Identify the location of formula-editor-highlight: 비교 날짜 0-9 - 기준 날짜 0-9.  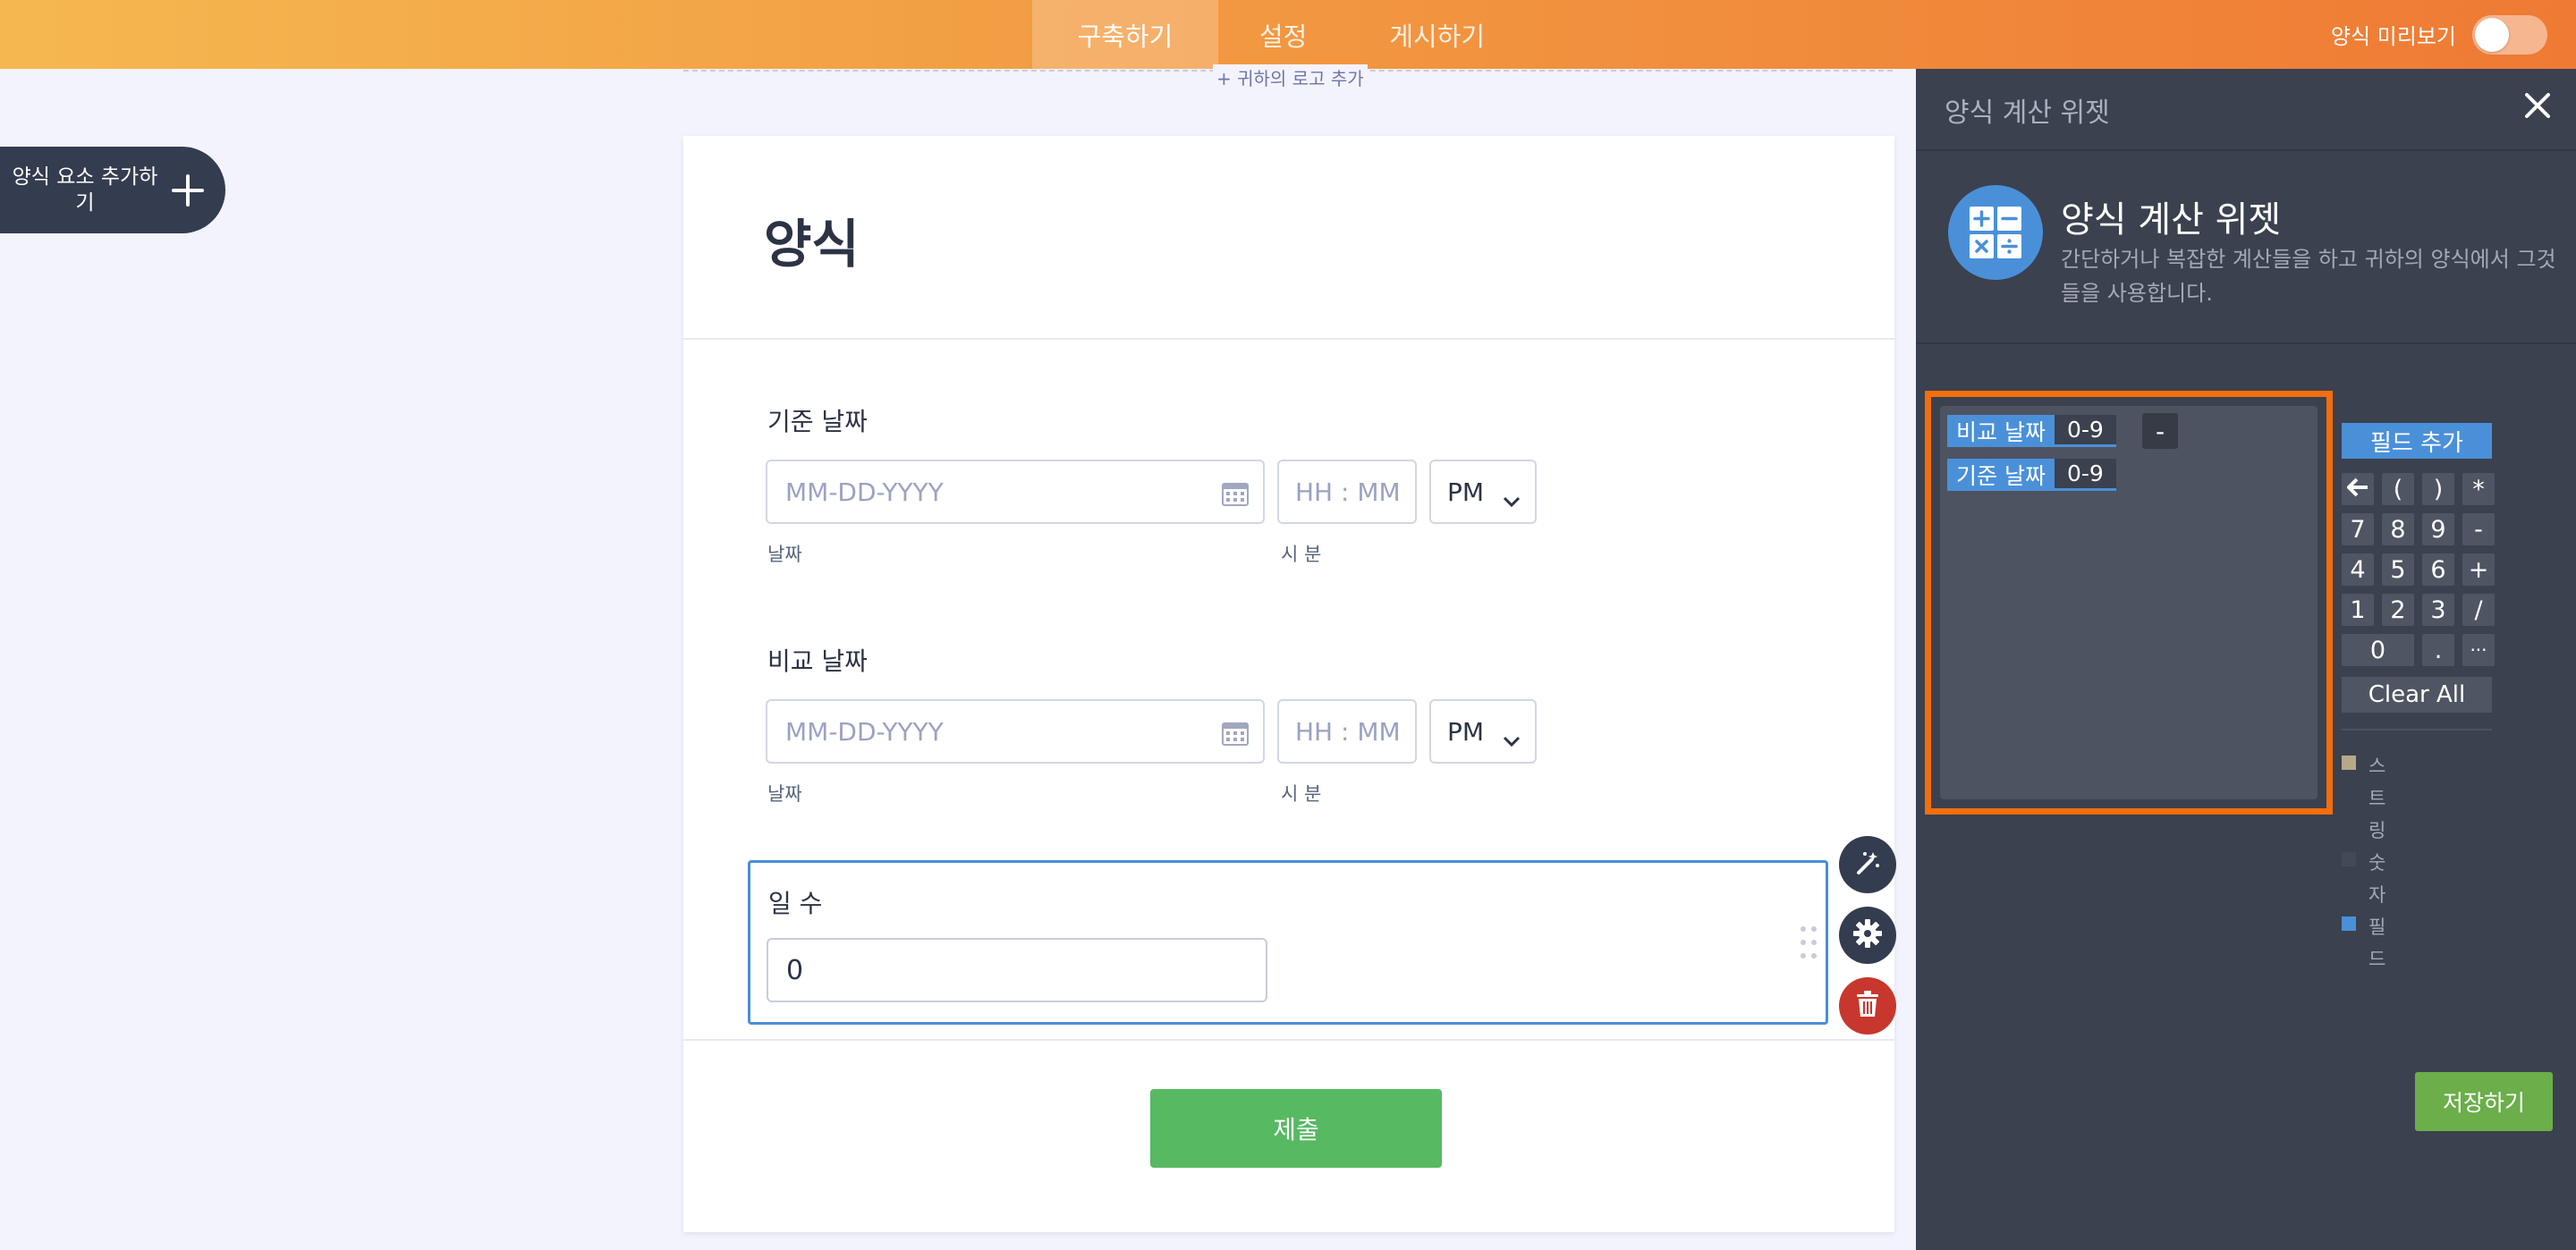
(2129, 603).